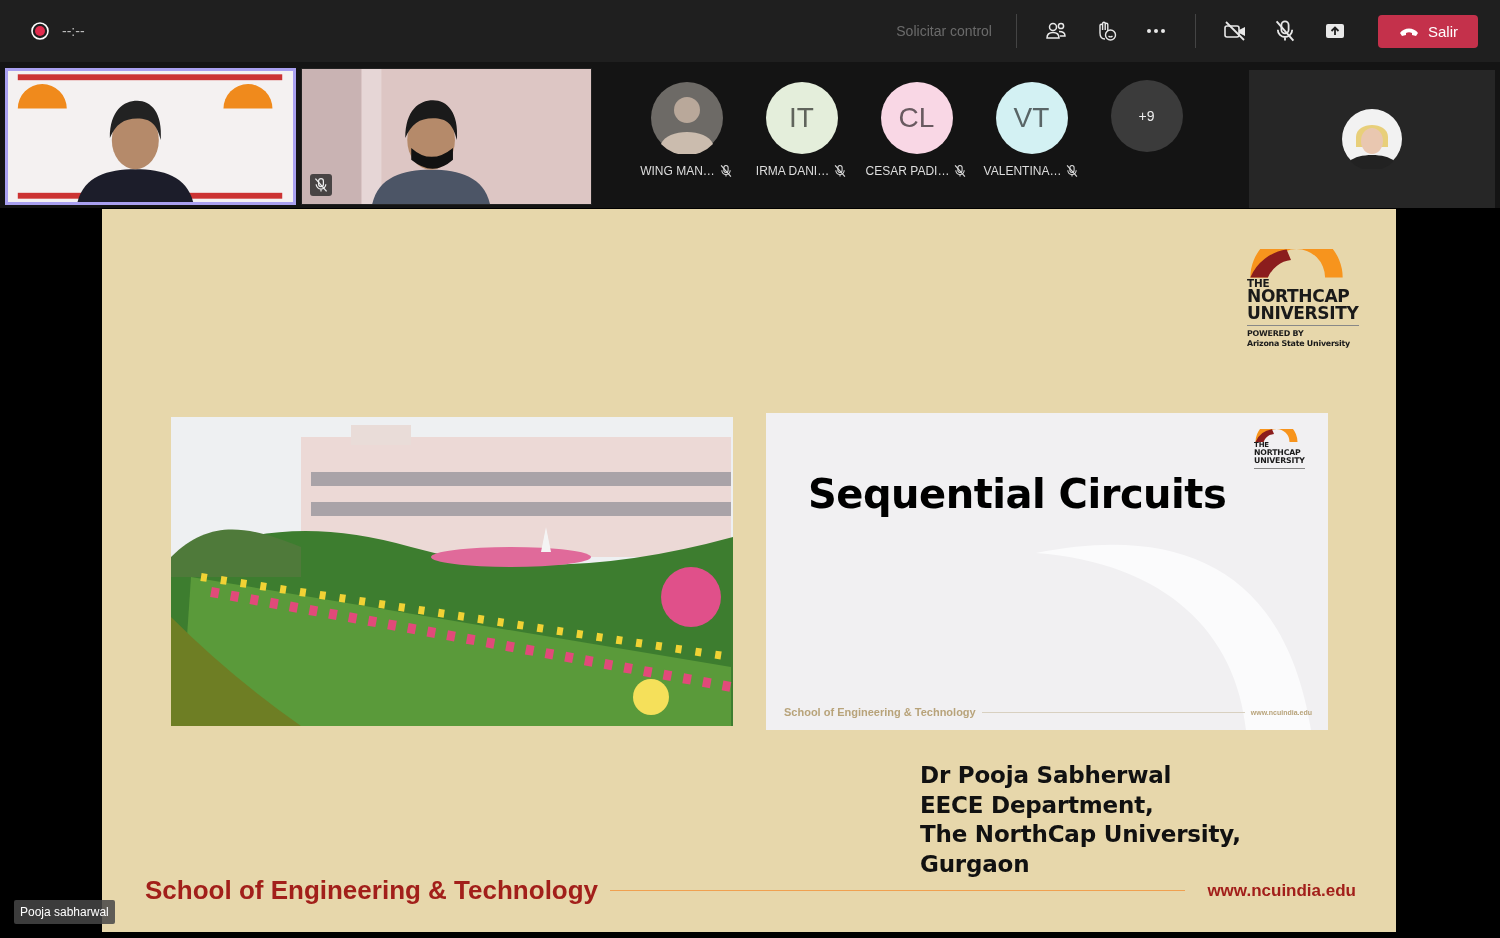  I want to click on slide-title: Sequential Circuits, so click(1017, 494).